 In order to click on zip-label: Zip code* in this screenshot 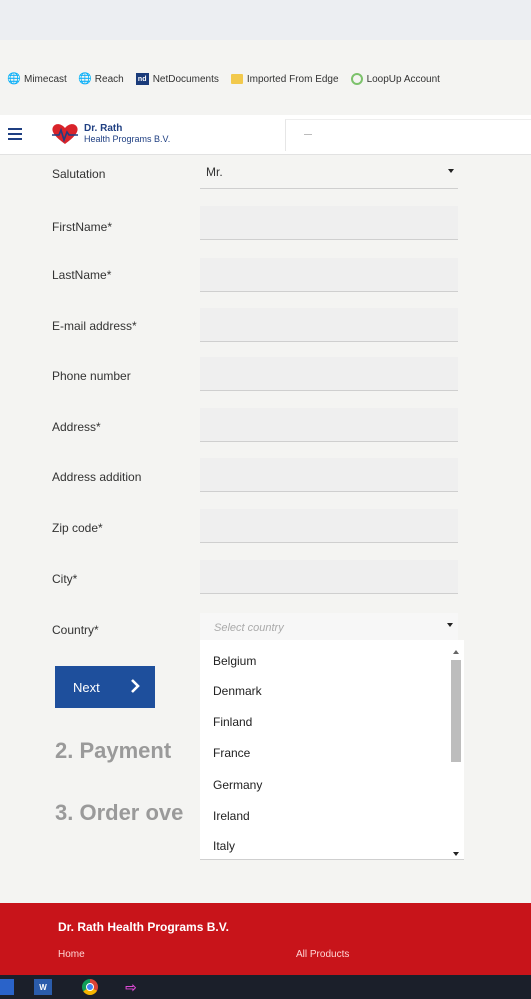, I will do `click(77, 528)`.